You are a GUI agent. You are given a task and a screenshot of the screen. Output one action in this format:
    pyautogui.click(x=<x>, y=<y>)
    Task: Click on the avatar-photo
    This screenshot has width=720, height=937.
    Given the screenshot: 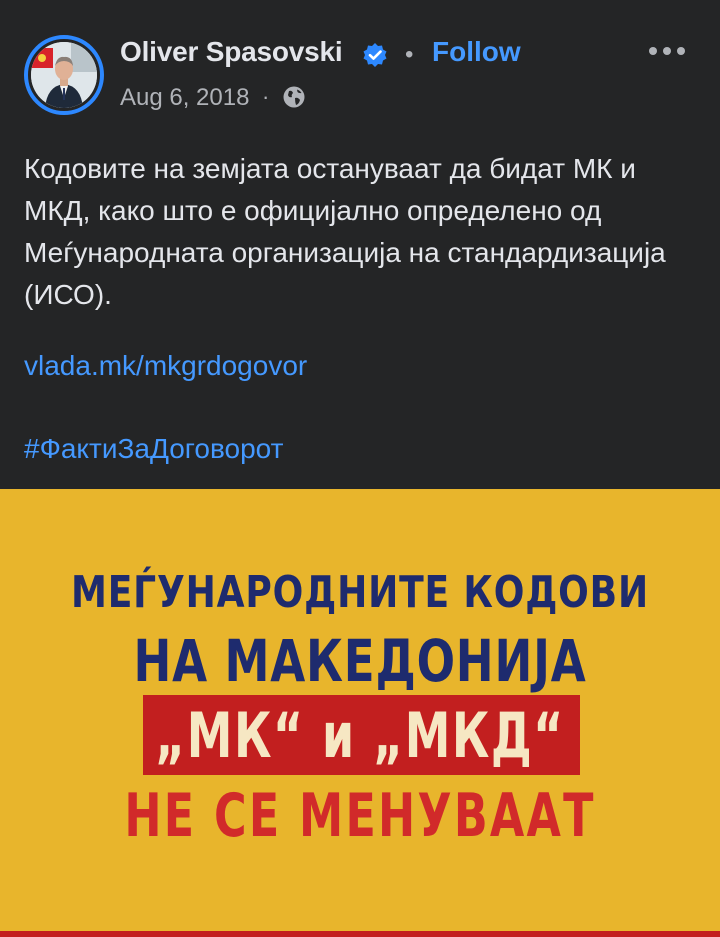 What is the action you would take?
    pyautogui.click(x=64, y=75)
    